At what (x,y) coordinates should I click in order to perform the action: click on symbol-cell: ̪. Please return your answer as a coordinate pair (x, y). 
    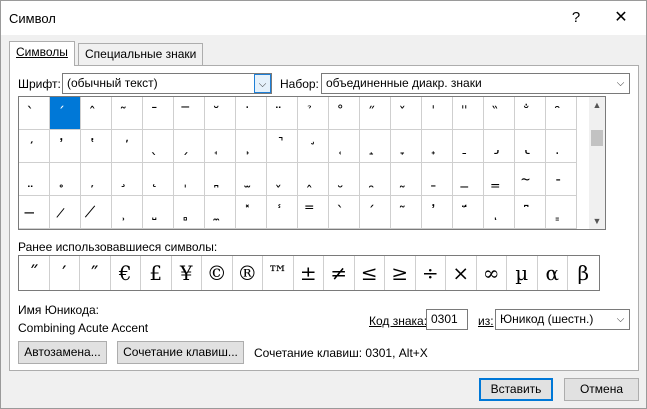
    Looking at the image, I should click on (220, 179).